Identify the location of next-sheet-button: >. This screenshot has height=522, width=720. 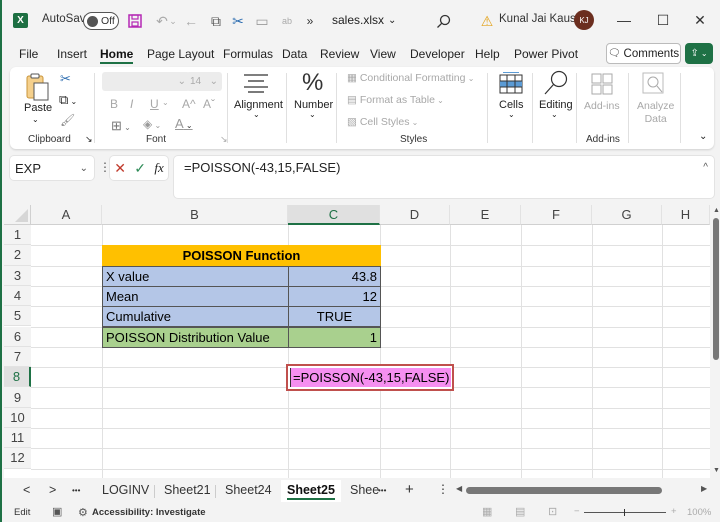
(52, 490).